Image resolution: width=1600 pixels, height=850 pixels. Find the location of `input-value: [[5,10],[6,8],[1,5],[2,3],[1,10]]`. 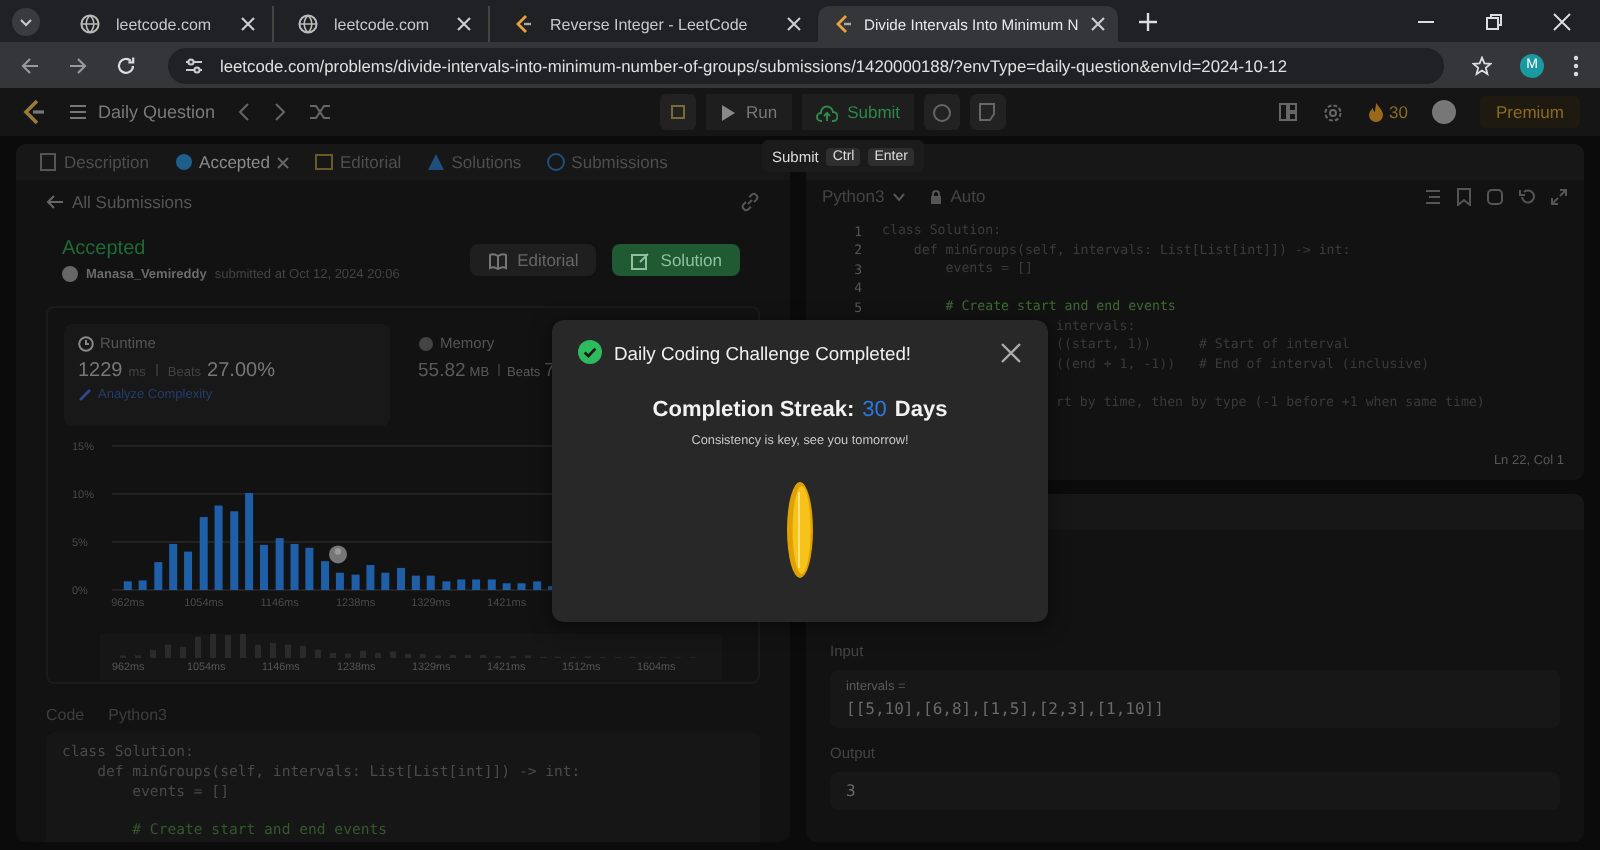

input-value: [[5,10],[6,8],[1,5],[2,3],[1,10]] is located at coordinates (1006, 709).